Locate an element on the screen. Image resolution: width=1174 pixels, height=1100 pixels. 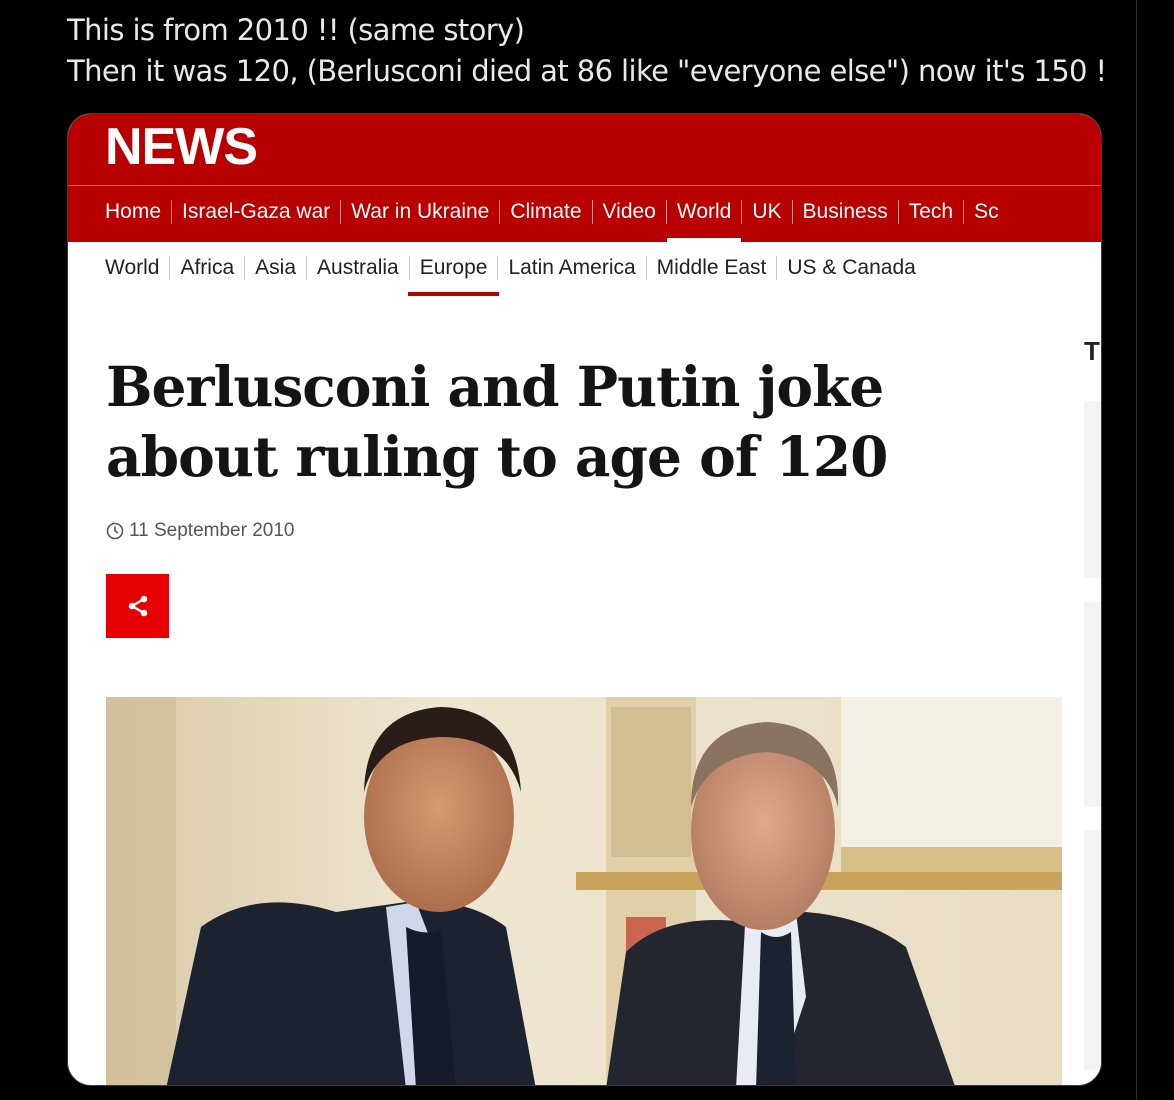
article-date: 11 September 2010 is located at coordinates (200, 531).